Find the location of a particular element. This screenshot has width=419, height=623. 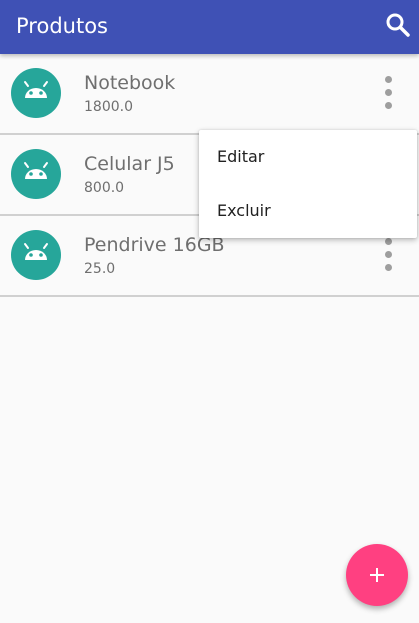

app-bar: Produtos is located at coordinates (209, 27).